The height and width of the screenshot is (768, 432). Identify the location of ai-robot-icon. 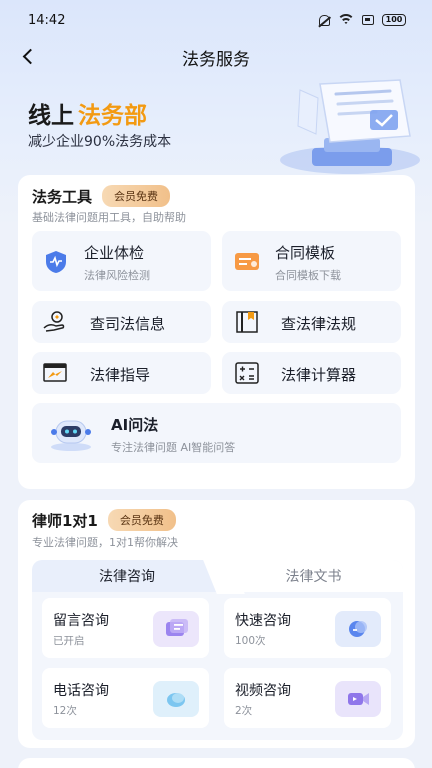
(71, 433).